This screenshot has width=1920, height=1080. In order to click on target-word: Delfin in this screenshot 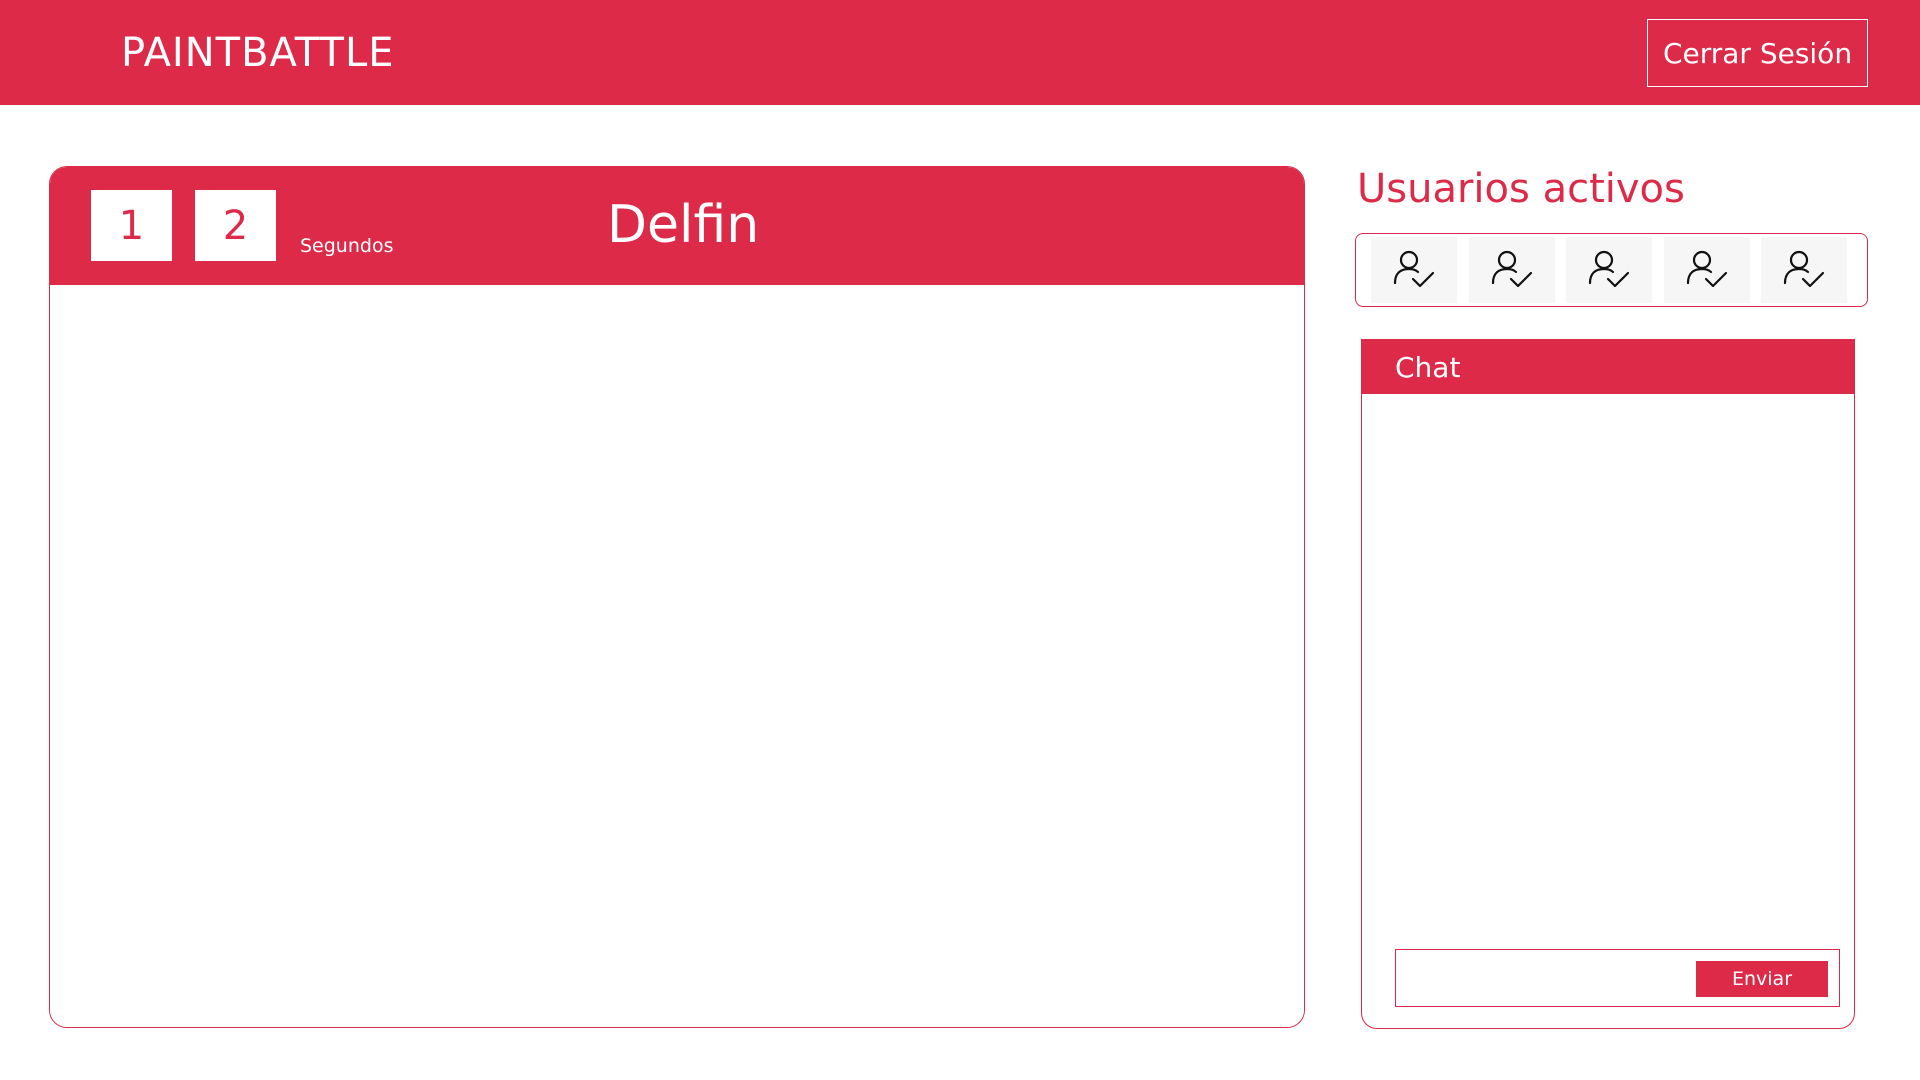, I will do `click(683, 225)`.